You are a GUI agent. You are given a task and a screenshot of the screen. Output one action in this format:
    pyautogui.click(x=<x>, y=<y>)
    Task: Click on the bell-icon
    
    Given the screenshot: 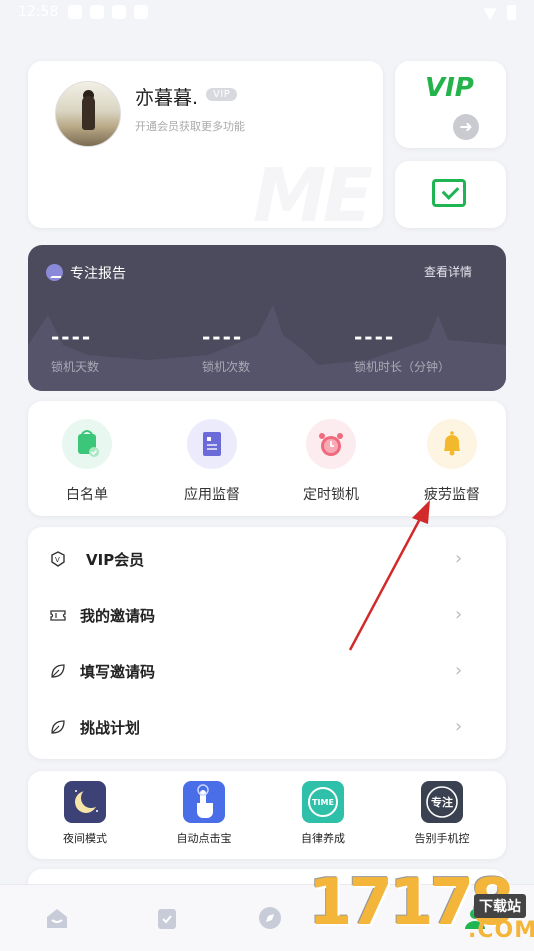 What is the action you would take?
    pyautogui.click(x=452, y=444)
    